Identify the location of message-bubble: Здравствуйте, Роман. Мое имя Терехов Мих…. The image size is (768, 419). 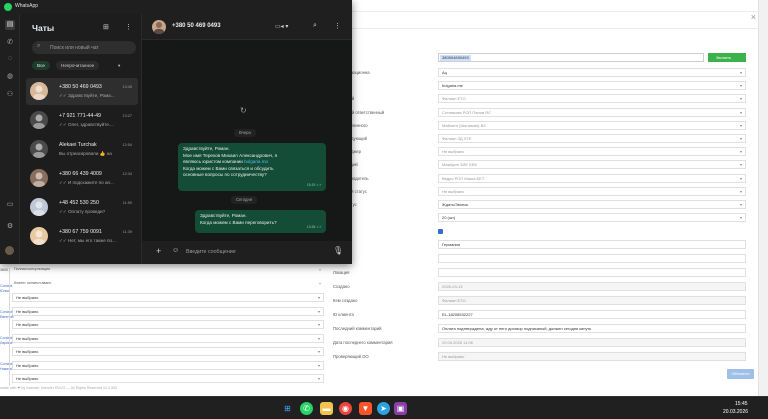
(252, 167).